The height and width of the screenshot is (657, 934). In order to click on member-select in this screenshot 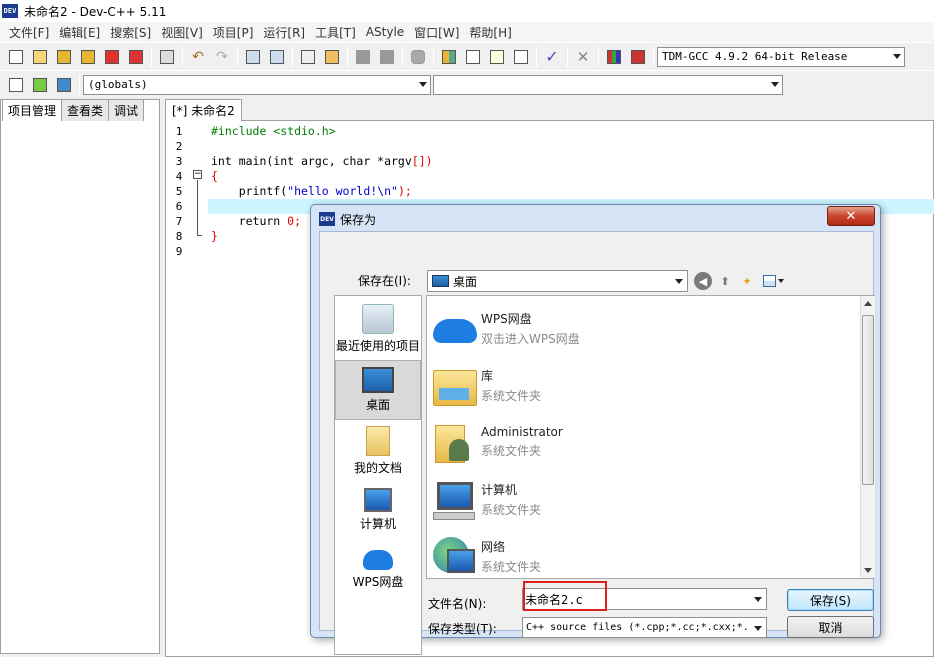, I will do `click(608, 84)`.